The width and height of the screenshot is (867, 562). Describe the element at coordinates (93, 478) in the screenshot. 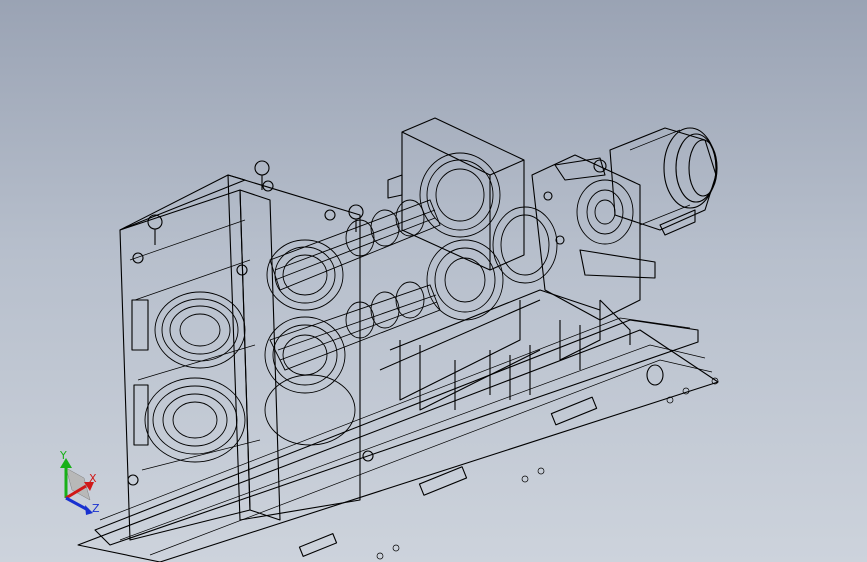

I see `x-axis-label: X` at that location.